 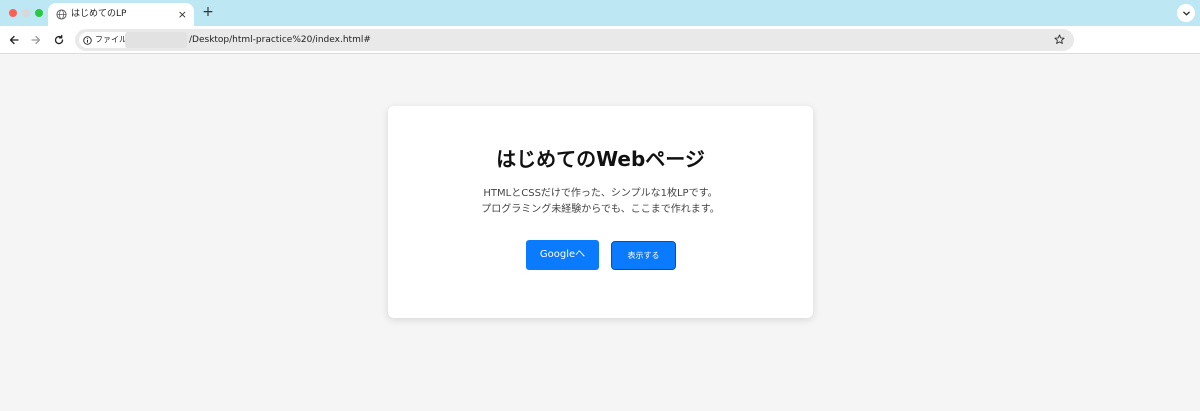 I want to click on globe-icon, so click(x=61, y=14).